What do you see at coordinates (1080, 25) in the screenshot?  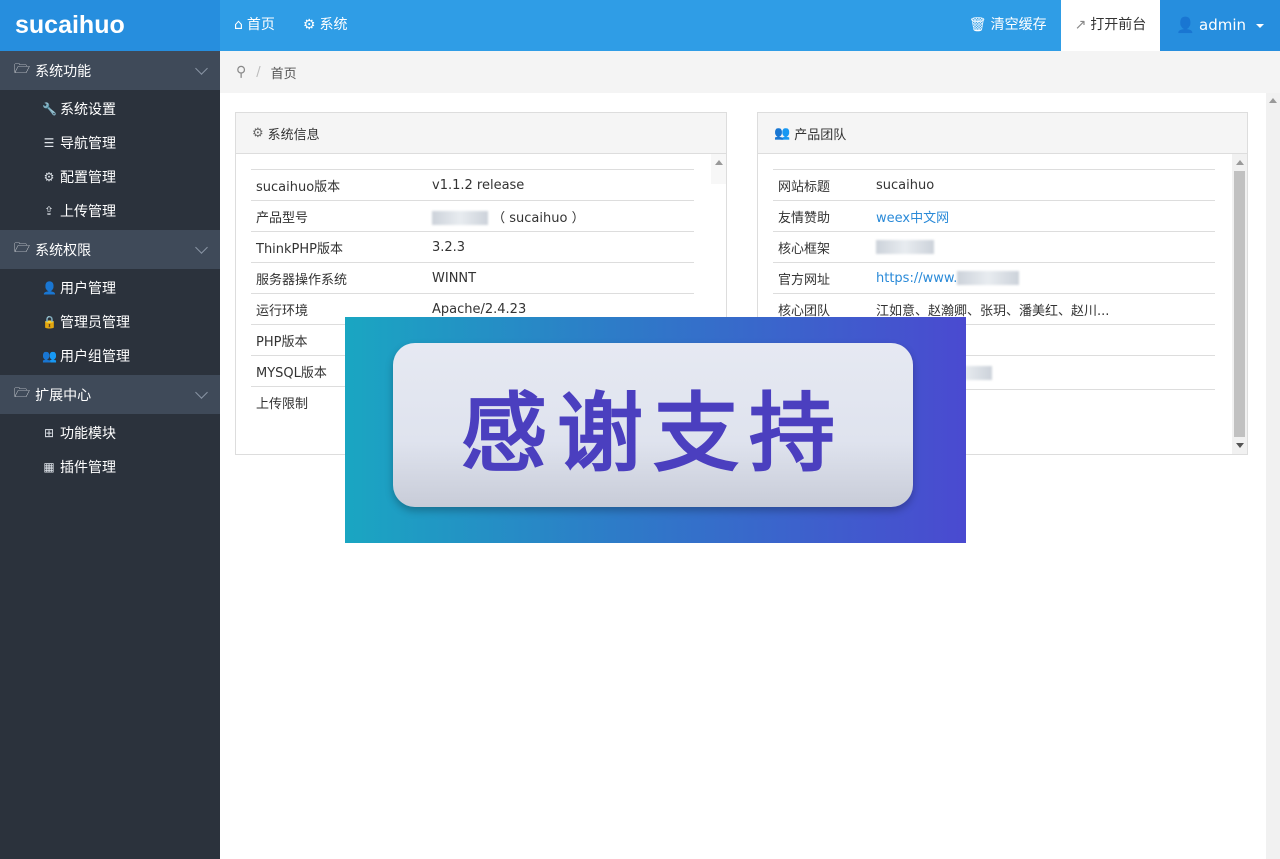 I see `external-link-icon: ↗` at bounding box center [1080, 25].